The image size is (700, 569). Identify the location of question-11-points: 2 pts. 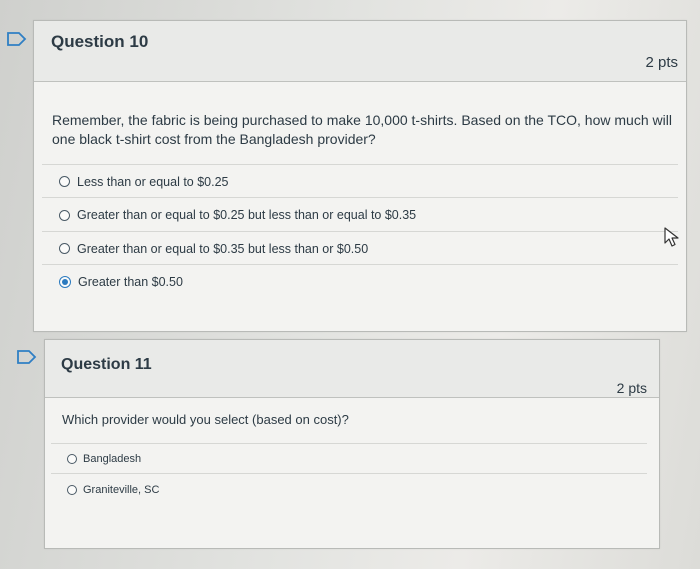
(631, 388).